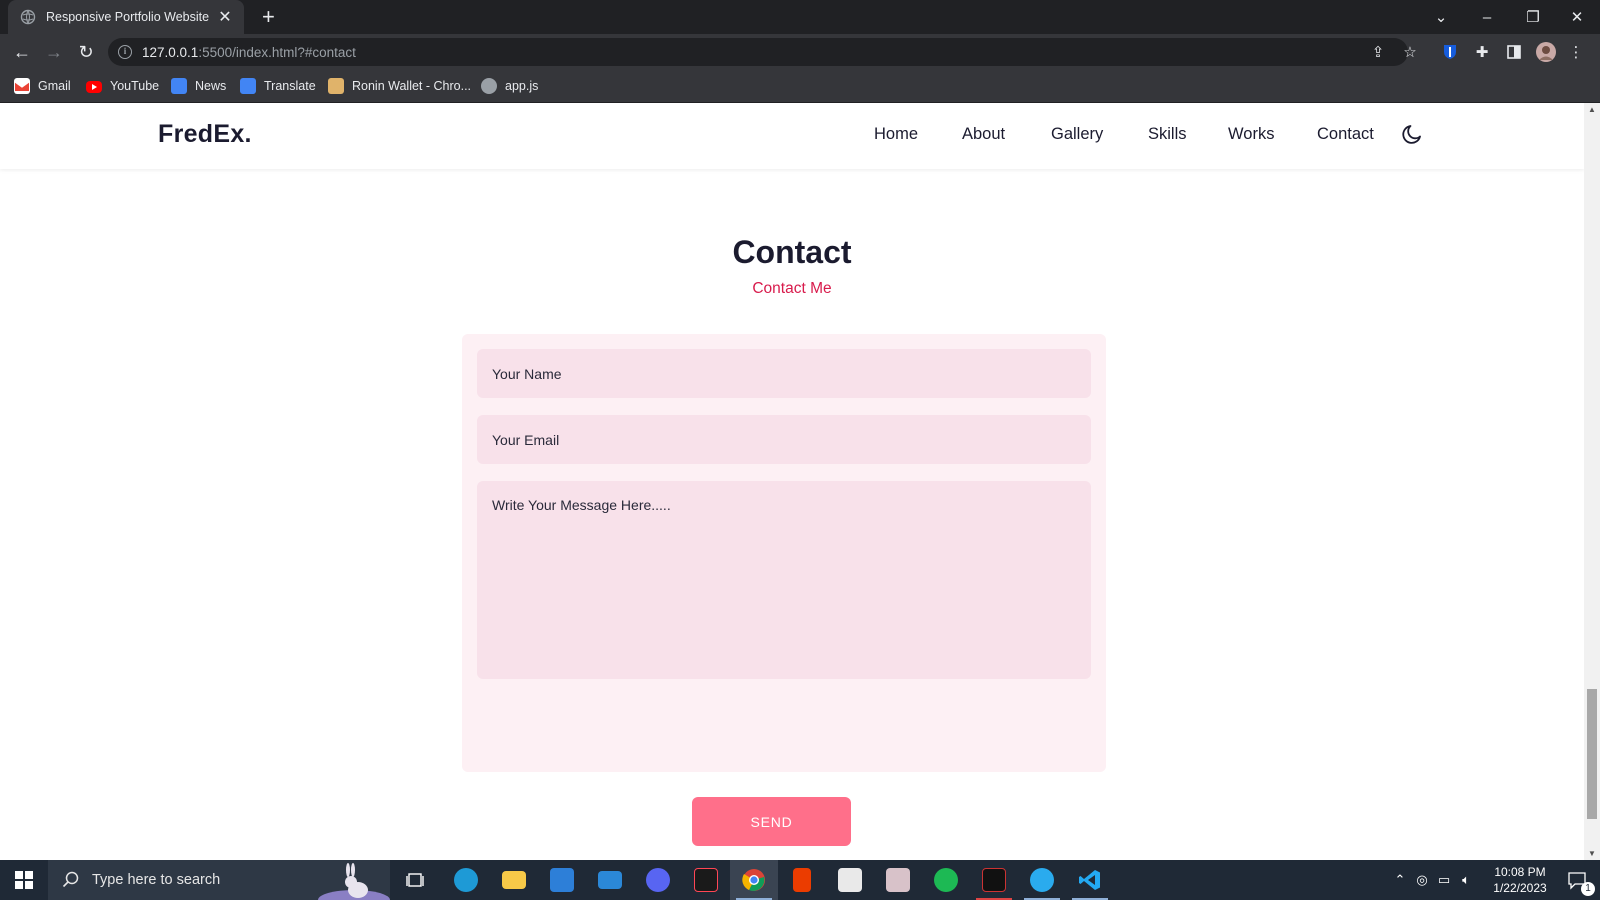 This screenshot has height=900, width=1600. I want to click on store-icon, so click(562, 880).